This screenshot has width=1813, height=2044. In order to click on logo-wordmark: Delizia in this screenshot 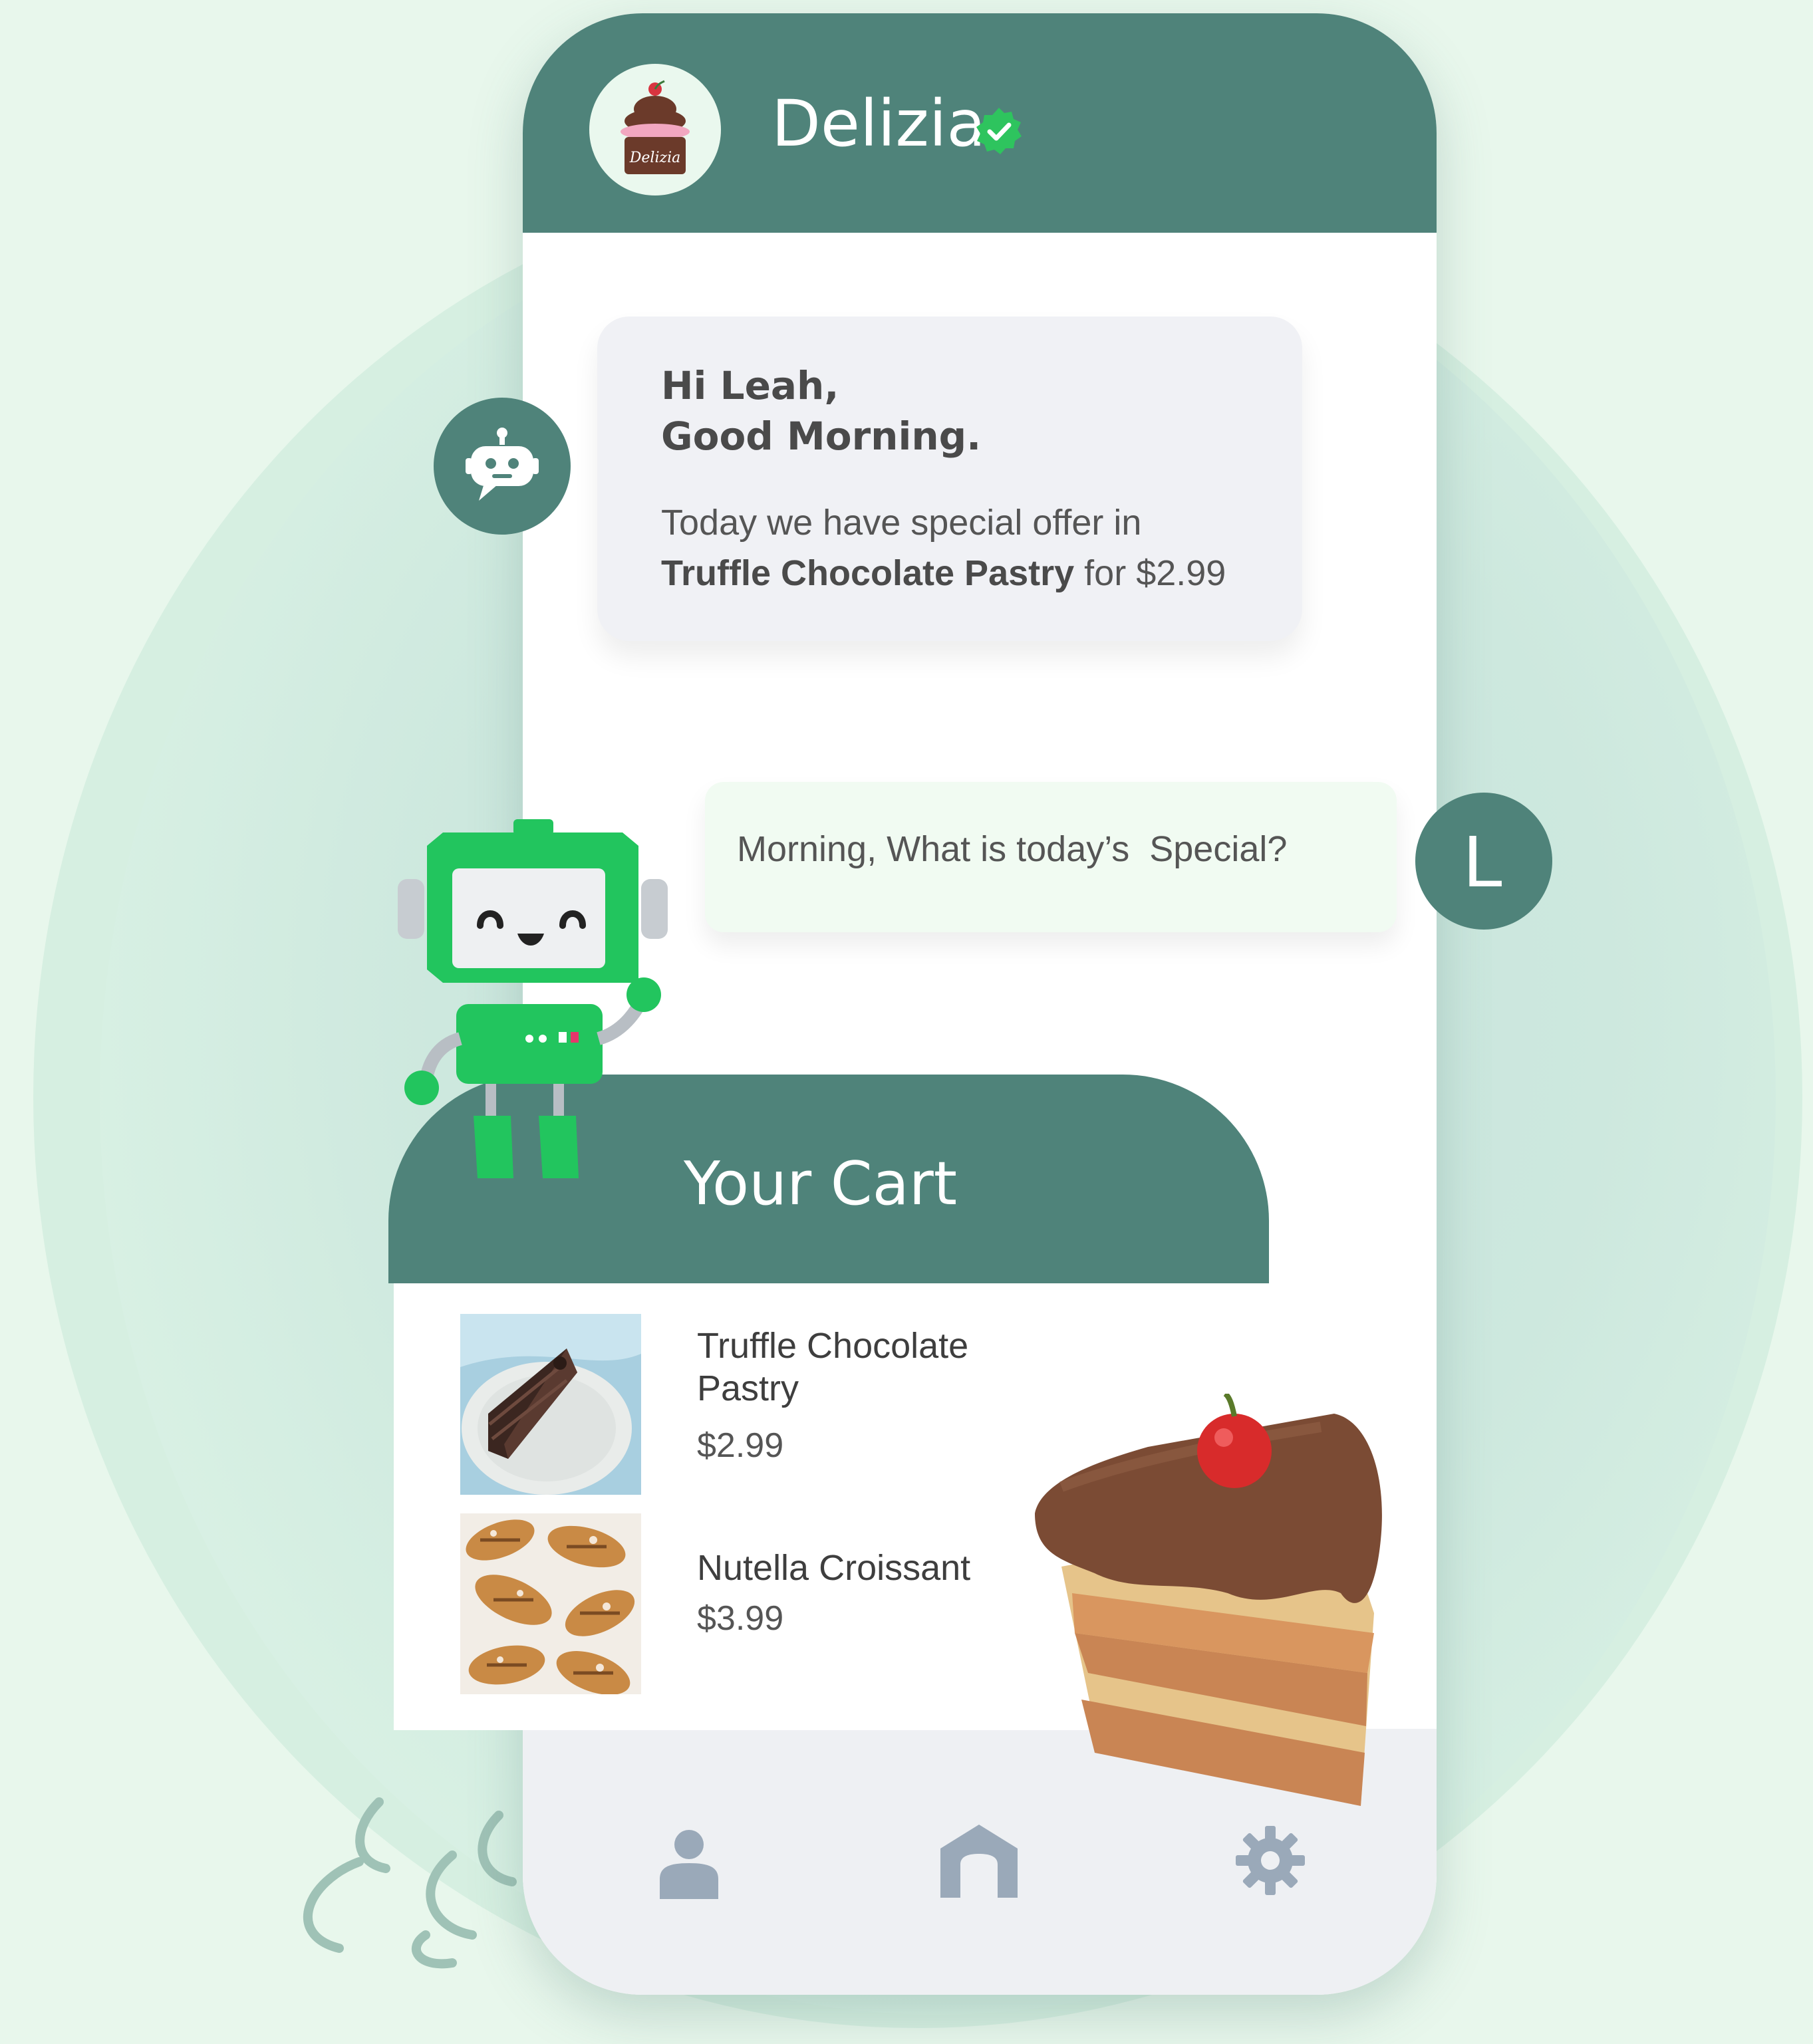, I will do `click(654, 158)`.